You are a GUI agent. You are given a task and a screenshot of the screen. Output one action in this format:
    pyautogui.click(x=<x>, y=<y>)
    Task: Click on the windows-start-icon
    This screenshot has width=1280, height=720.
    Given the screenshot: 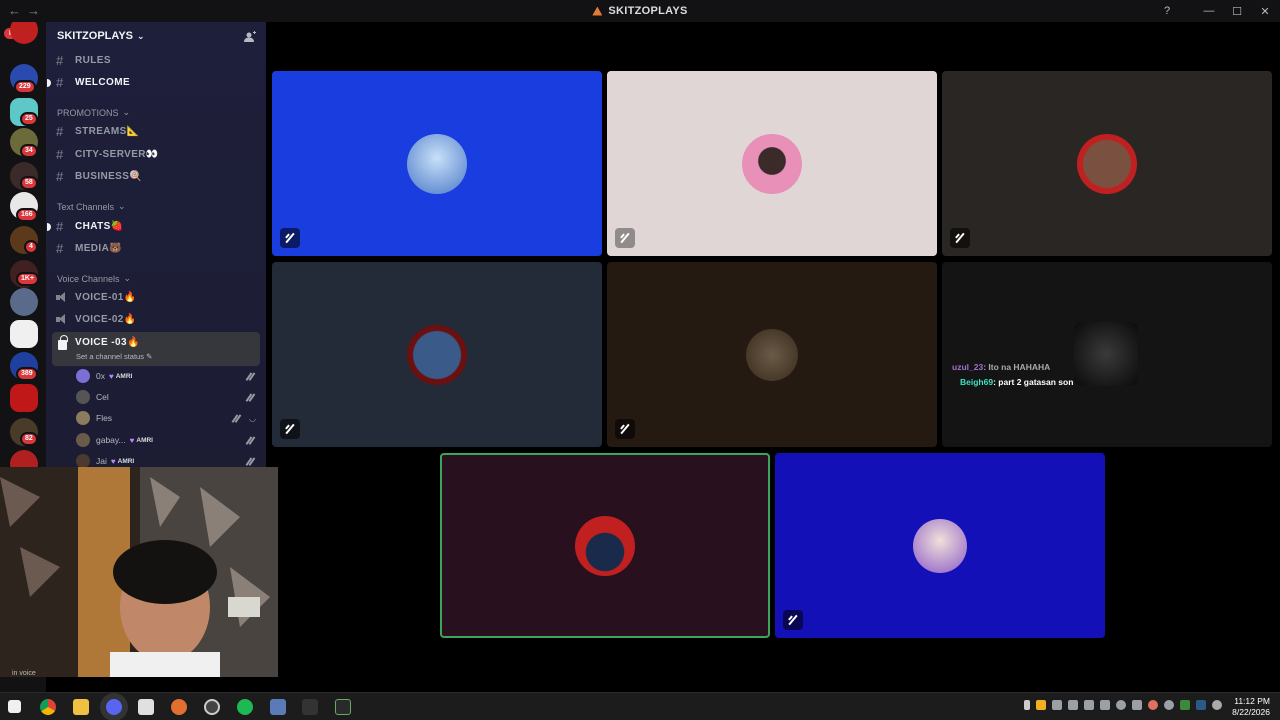 What is the action you would take?
    pyautogui.click(x=14, y=706)
    